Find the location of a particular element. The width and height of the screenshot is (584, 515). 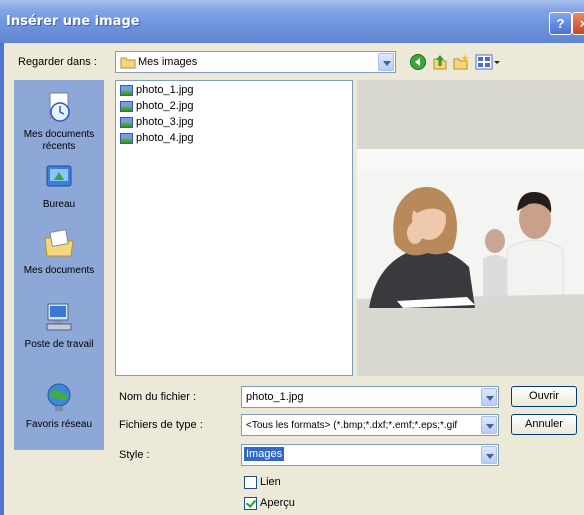

window-title: Insérer une image is located at coordinates (73, 21).